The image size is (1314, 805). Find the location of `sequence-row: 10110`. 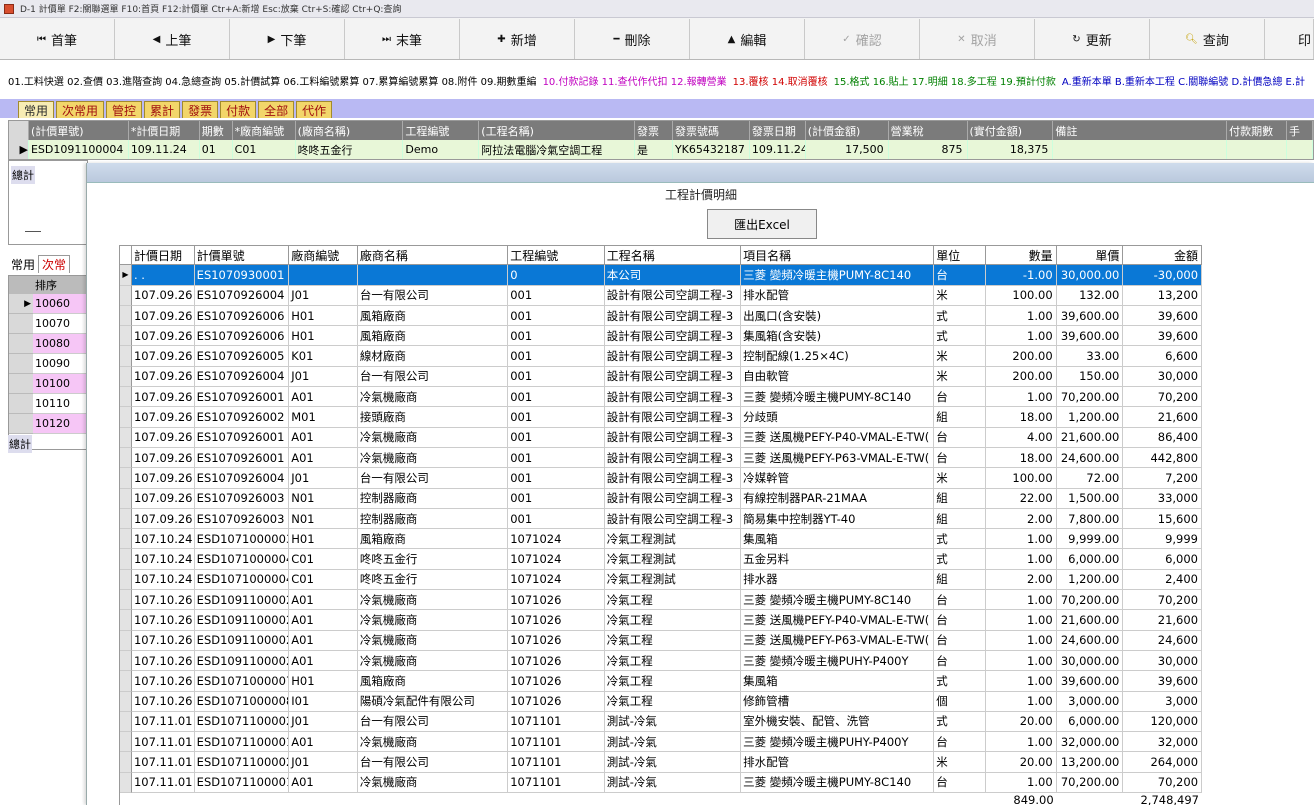

sequence-row: 10110 is located at coordinates (48, 404).